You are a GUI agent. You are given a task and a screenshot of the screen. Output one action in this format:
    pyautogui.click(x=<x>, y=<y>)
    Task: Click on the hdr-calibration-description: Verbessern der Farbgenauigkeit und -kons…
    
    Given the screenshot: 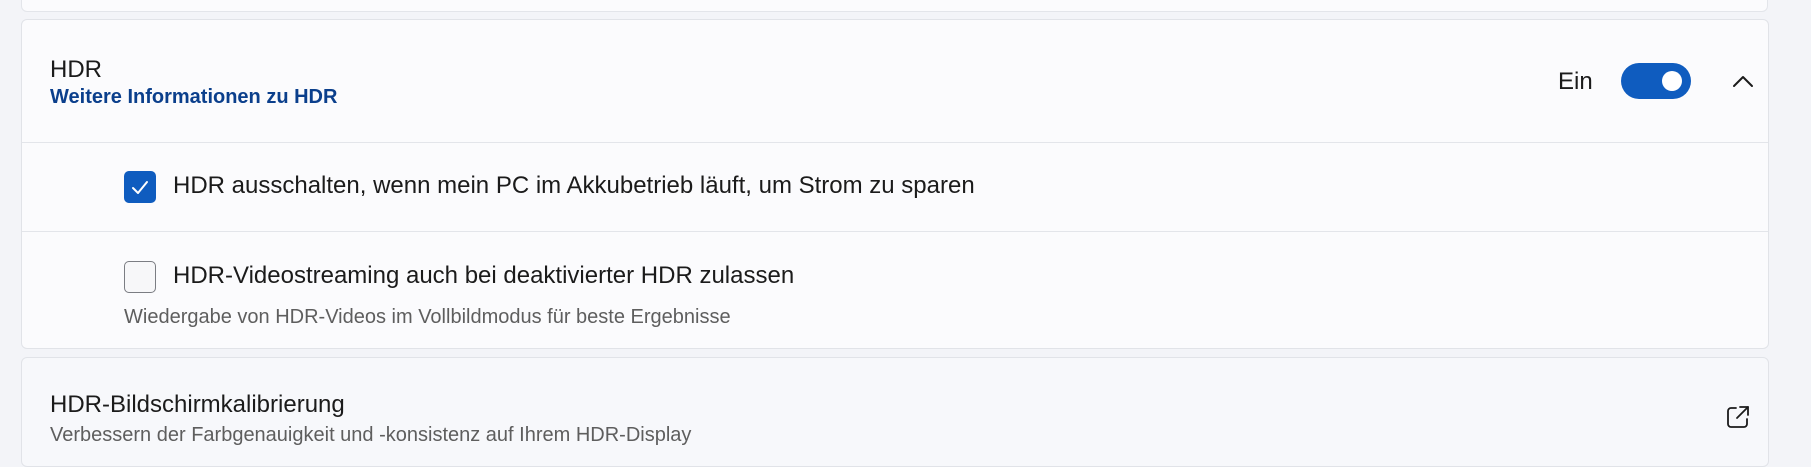 What is the action you would take?
    pyautogui.click(x=371, y=435)
    